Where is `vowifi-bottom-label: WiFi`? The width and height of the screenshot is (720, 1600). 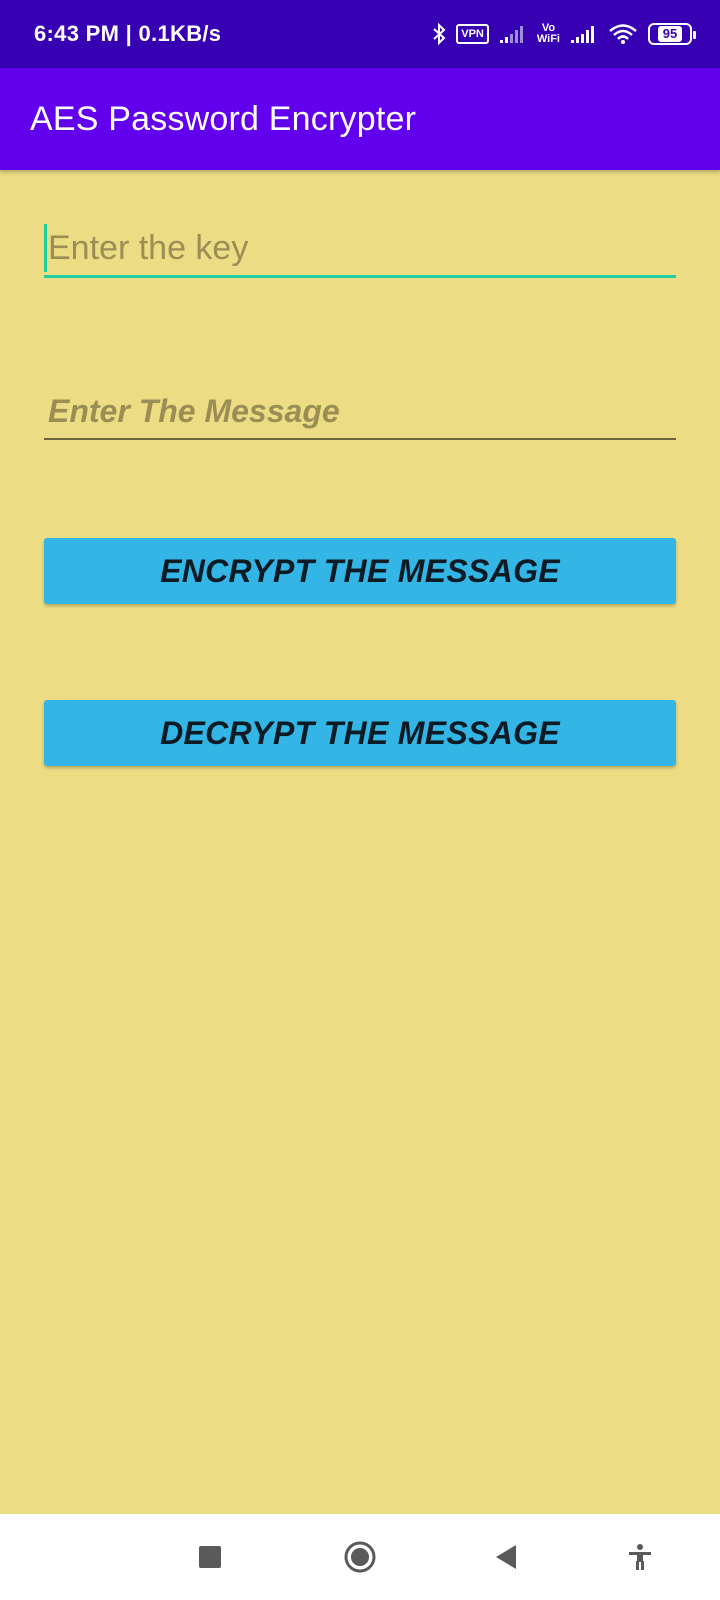
vowifi-bottom-label: WiFi is located at coordinates (548, 39).